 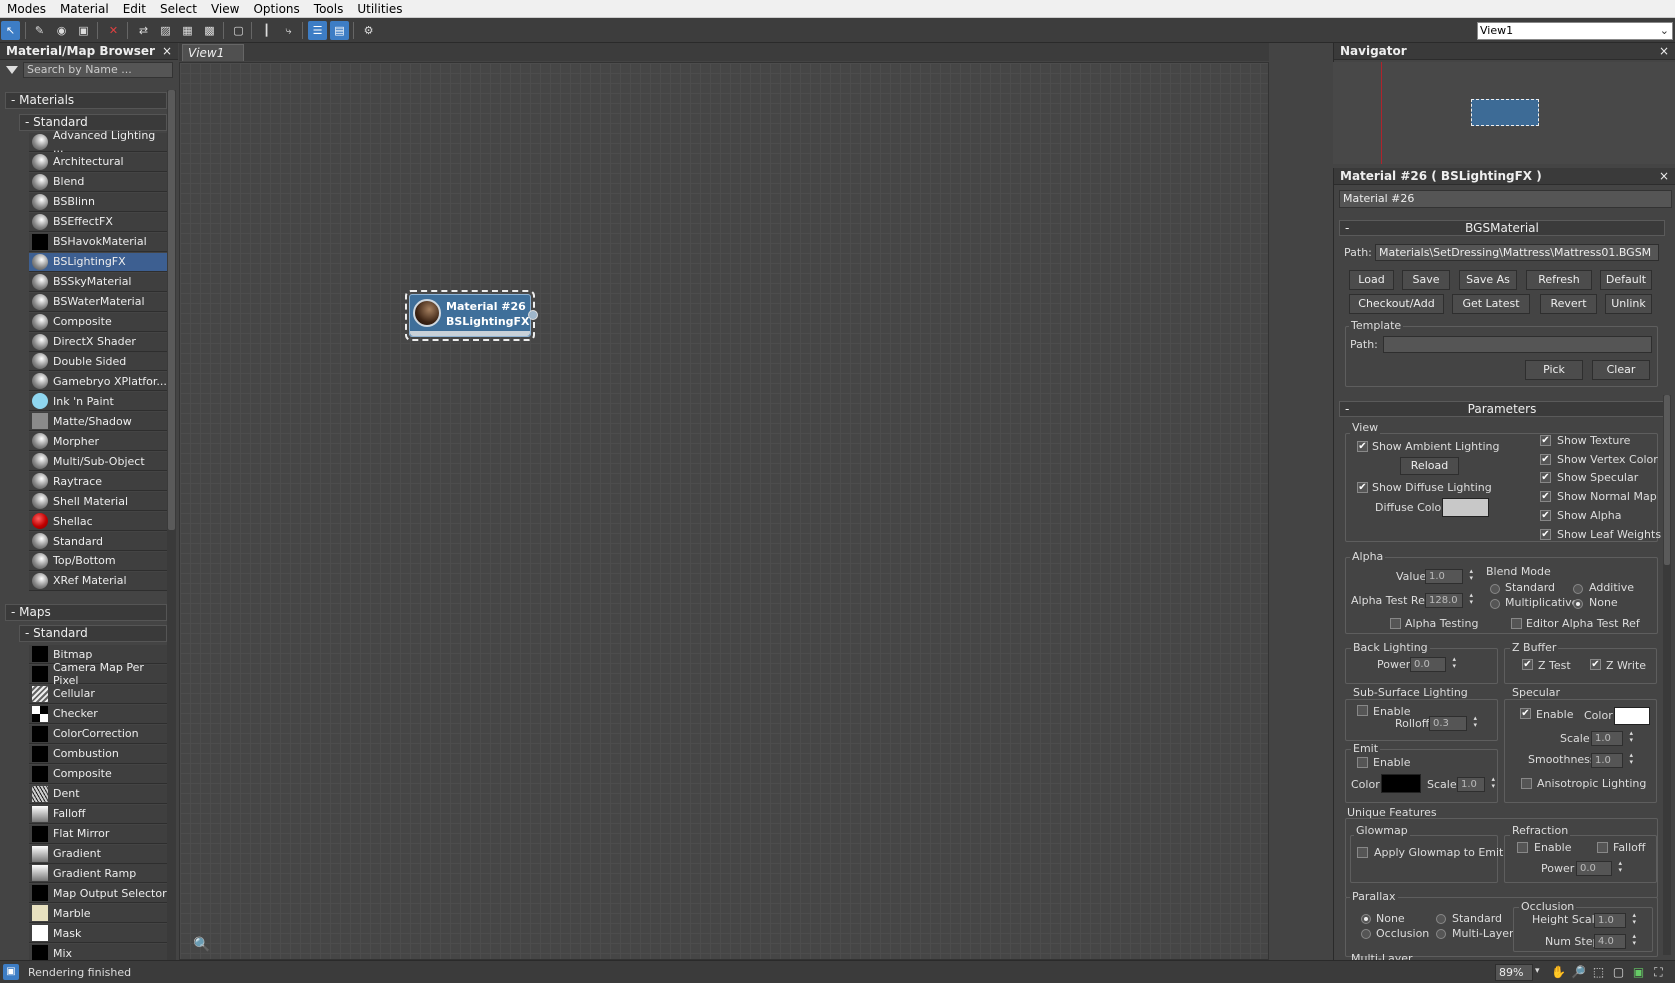 What do you see at coordinates (98, 162) in the screenshot?
I see `material-item: Architectural` at bounding box center [98, 162].